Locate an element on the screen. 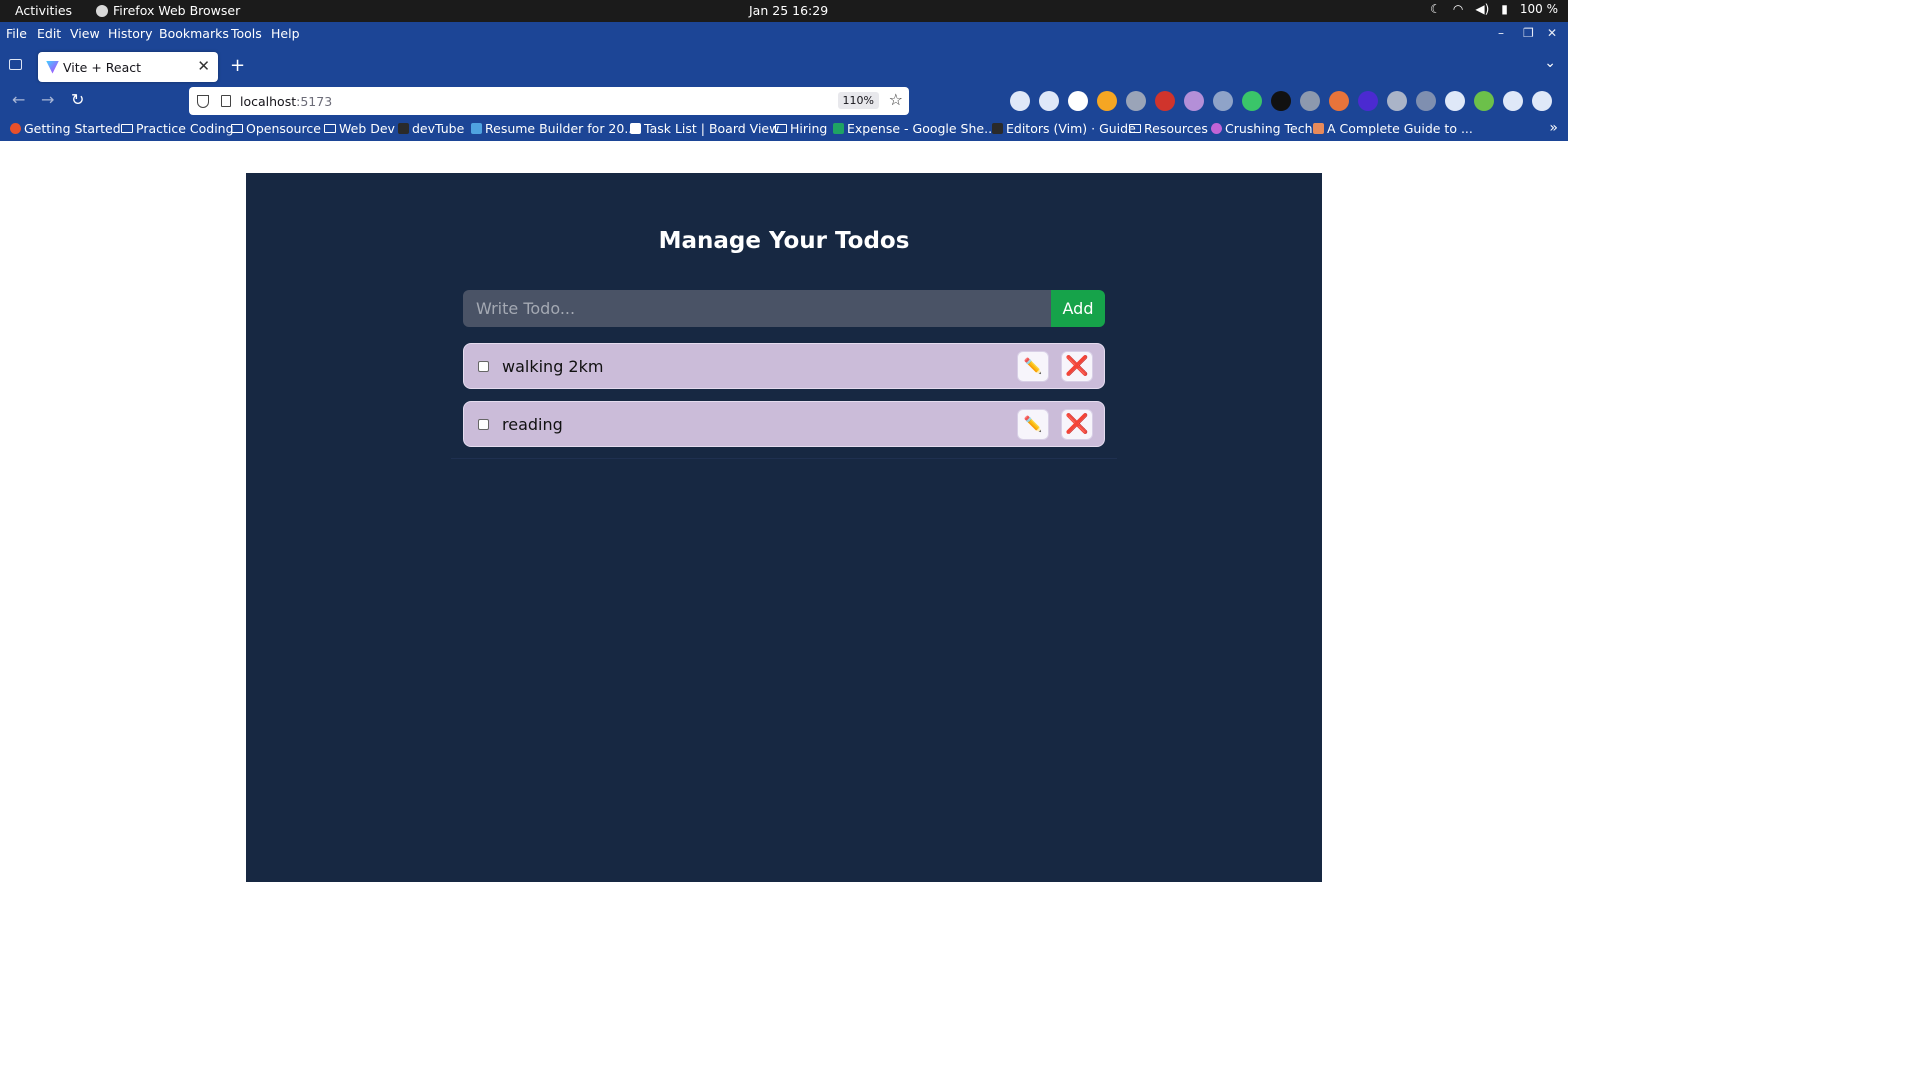 The image size is (1920, 1080). reload-icon: ↻ is located at coordinates (77, 99).